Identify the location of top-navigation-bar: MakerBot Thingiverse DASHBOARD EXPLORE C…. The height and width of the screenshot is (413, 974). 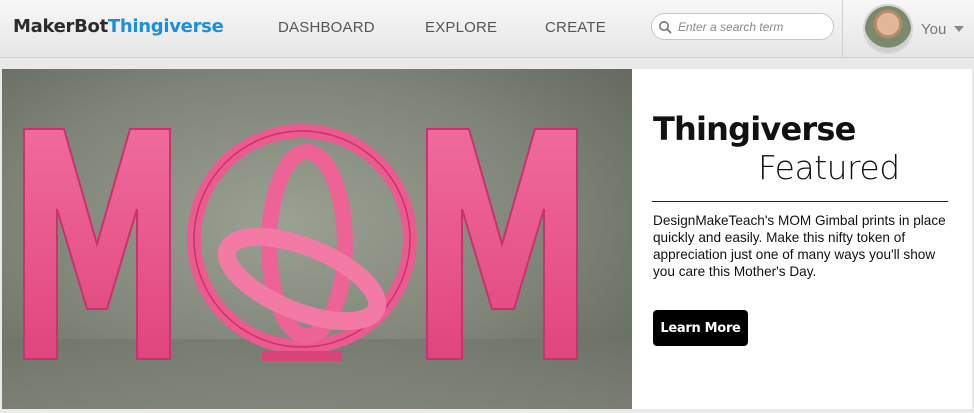
(487, 29).